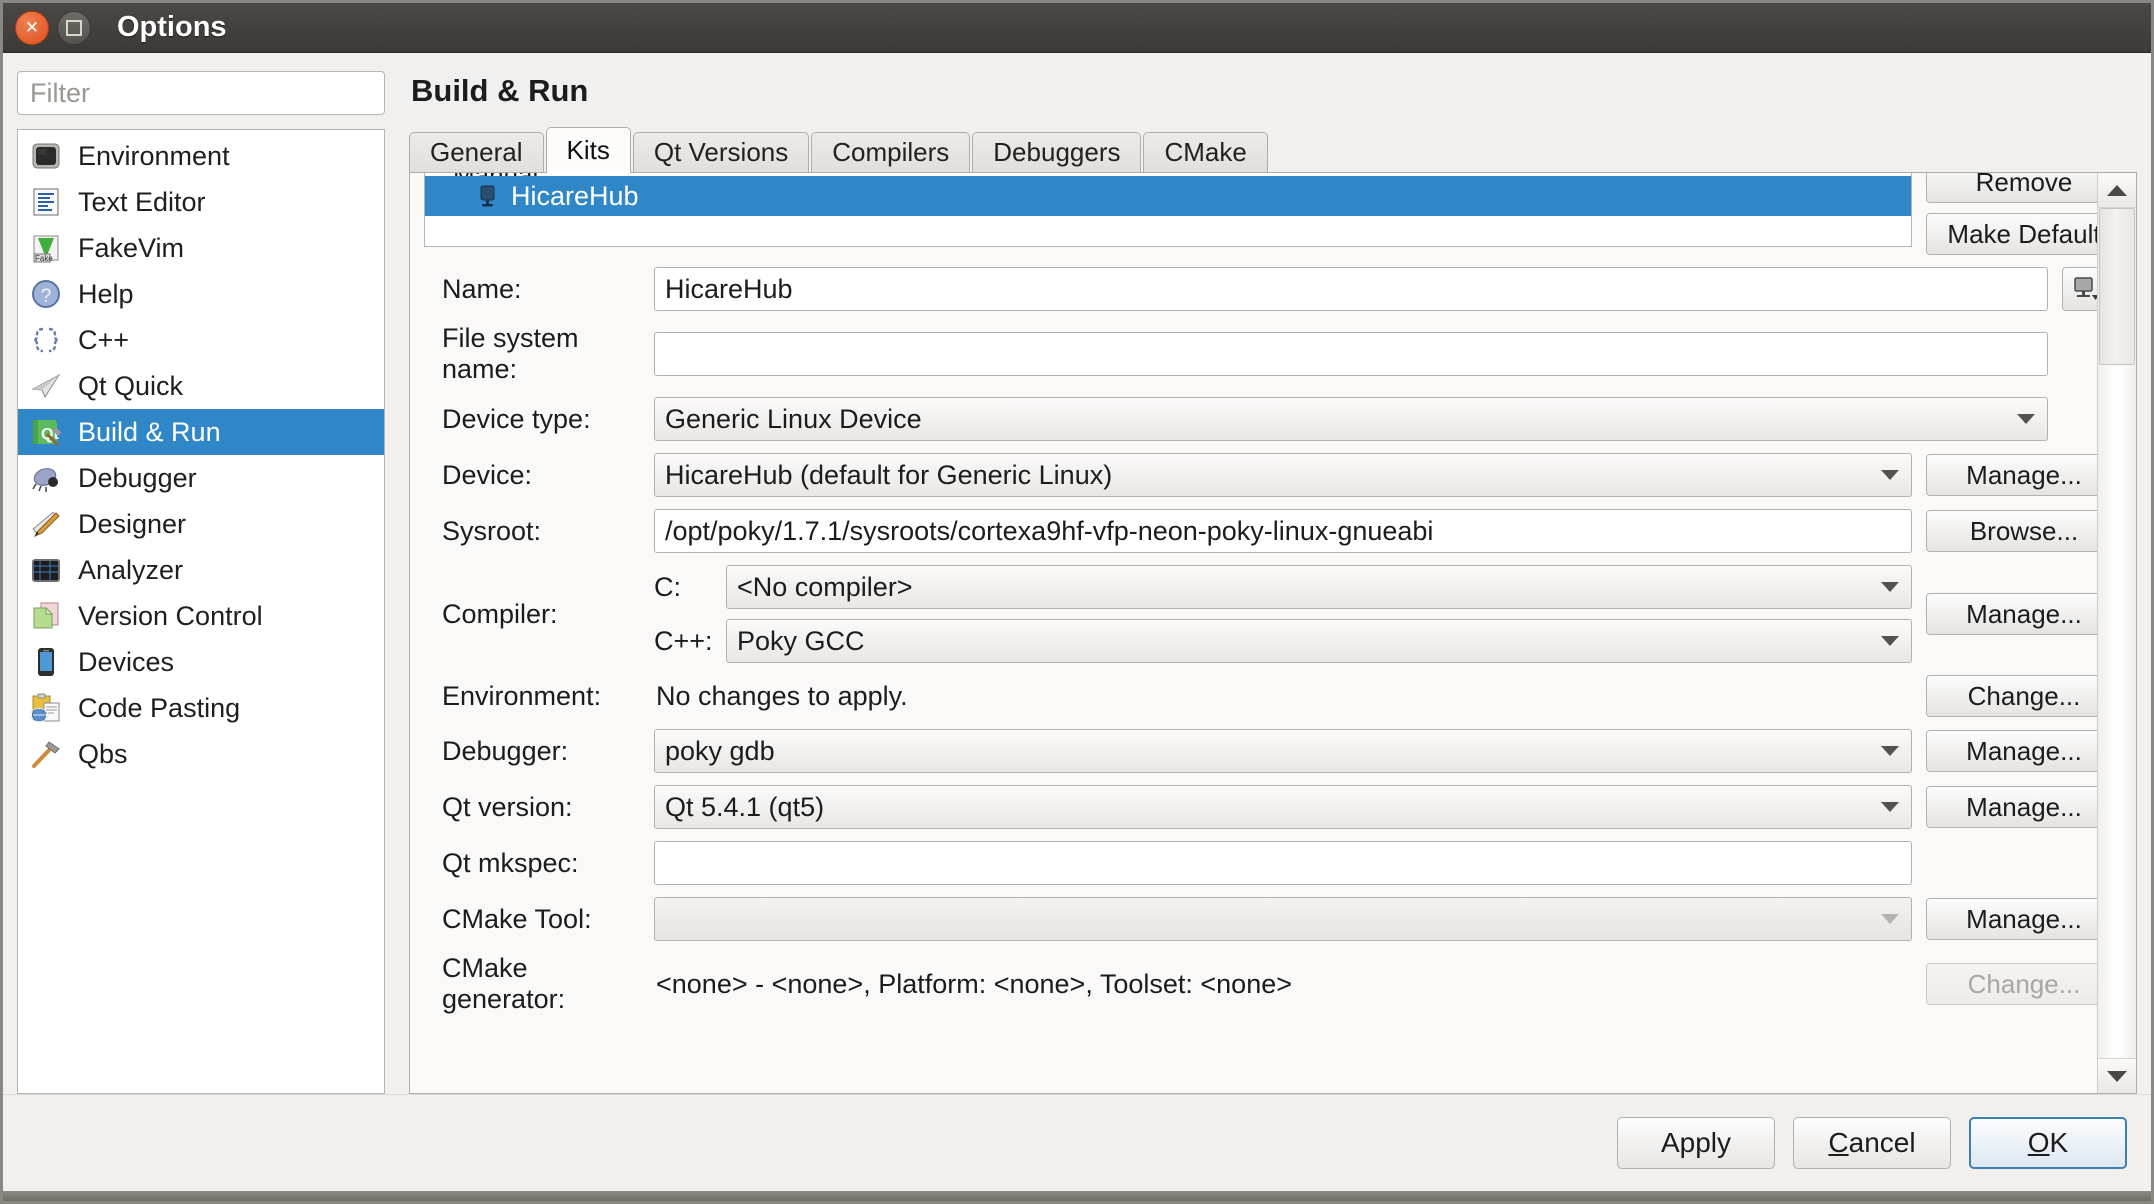 This screenshot has height=1204, width=2154. I want to click on tab-label: General, so click(476, 152).